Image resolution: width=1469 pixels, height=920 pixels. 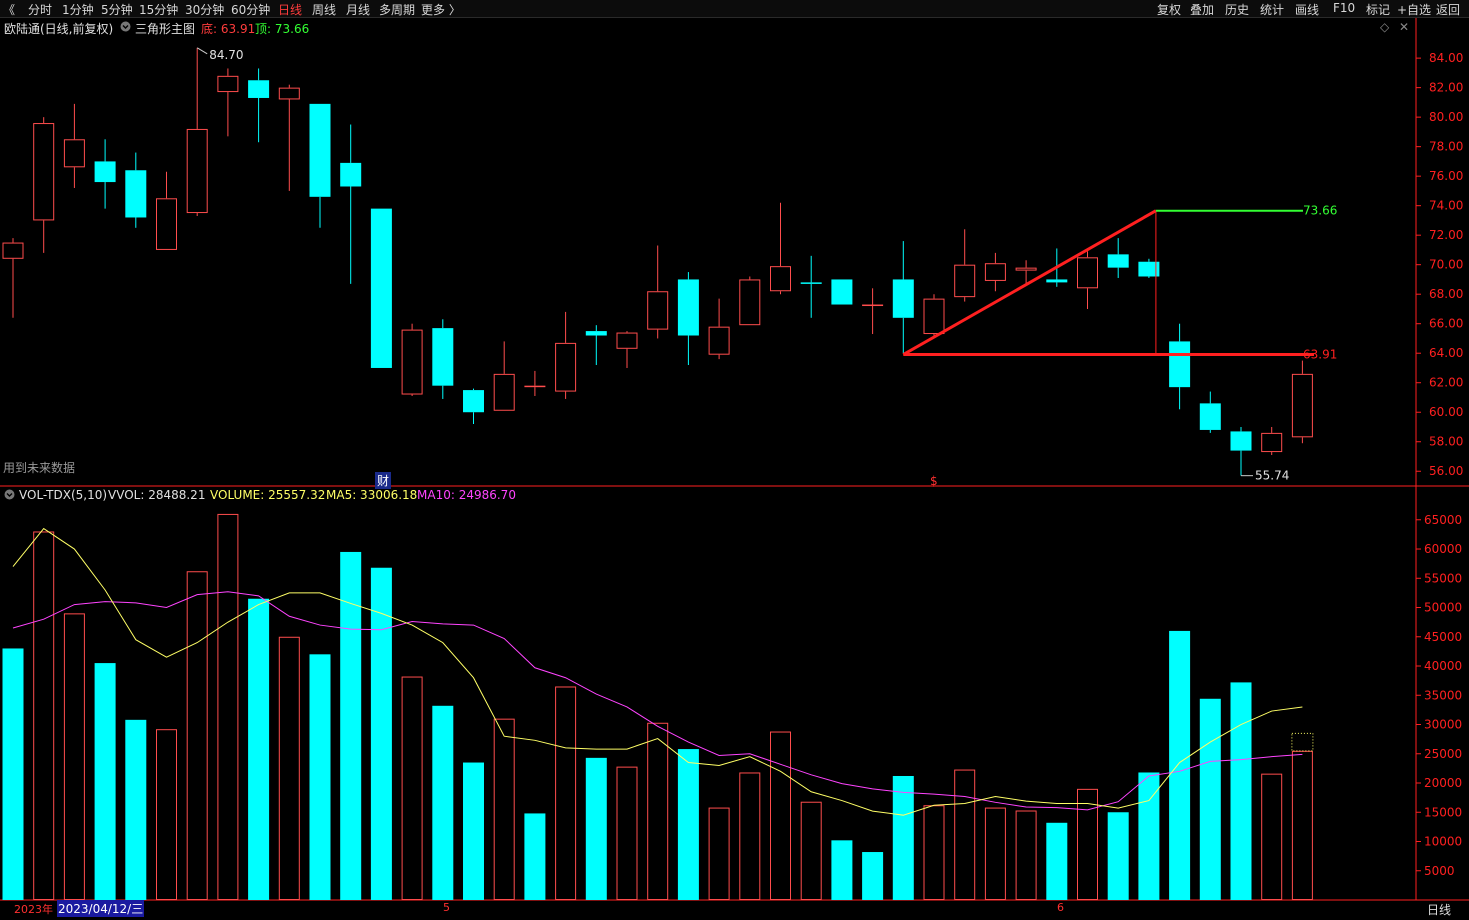 I want to click on diamond-icon: ◇, so click(x=1384, y=27).